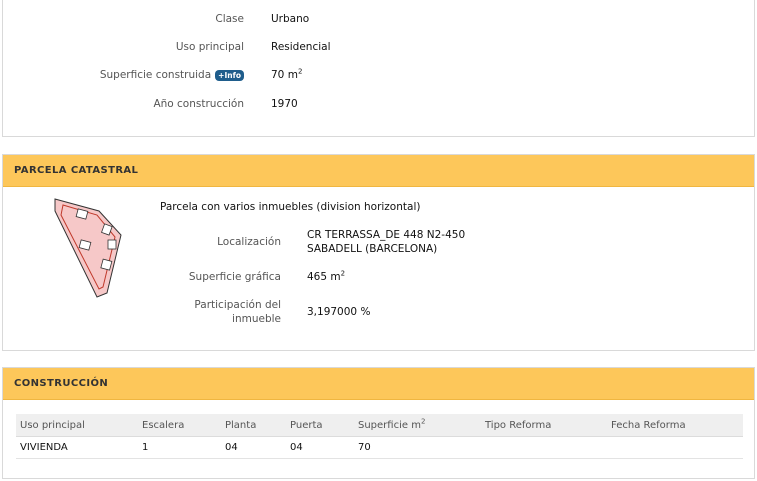 Image resolution: width=757 pixels, height=481 pixels. I want to click on superficie-construida-value: 70 m2, so click(287, 74).